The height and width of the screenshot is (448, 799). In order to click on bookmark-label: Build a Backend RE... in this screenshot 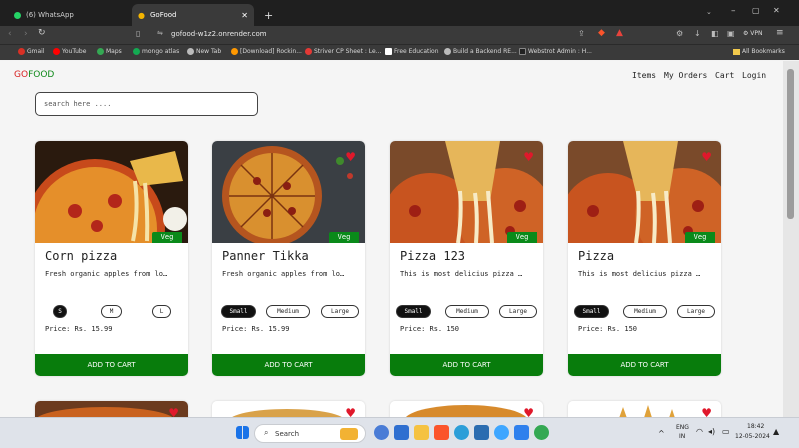, I will do `click(485, 51)`.